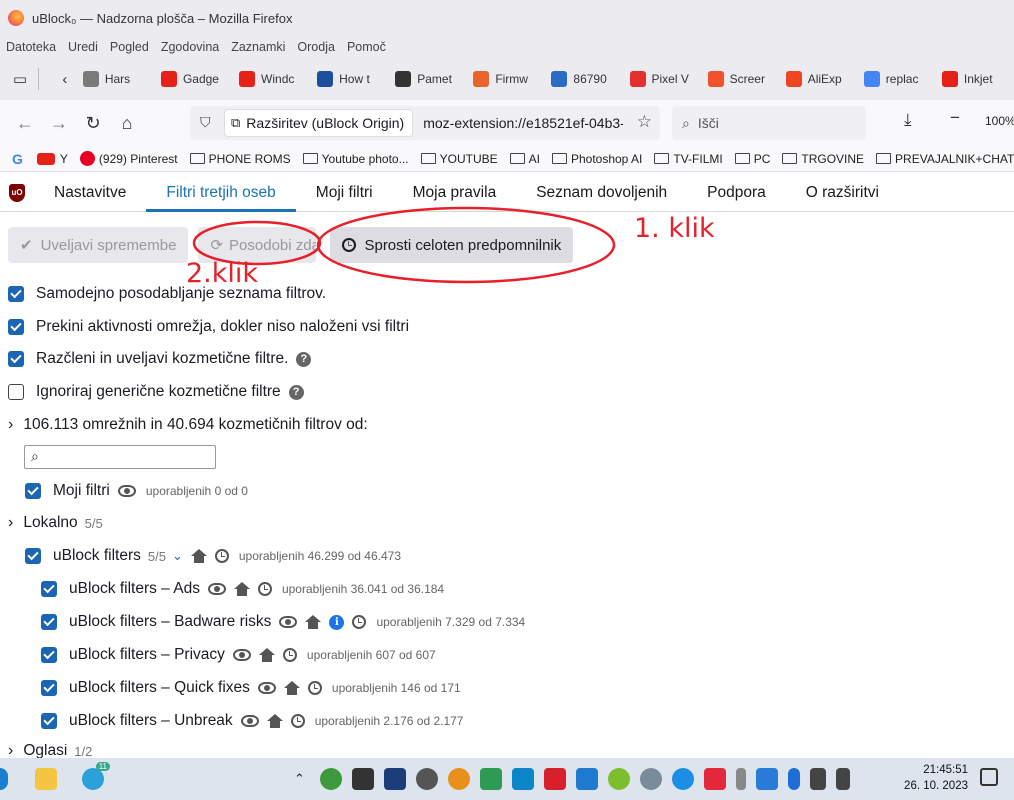  I want to click on download-icon: ⤓, so click(908, 120).